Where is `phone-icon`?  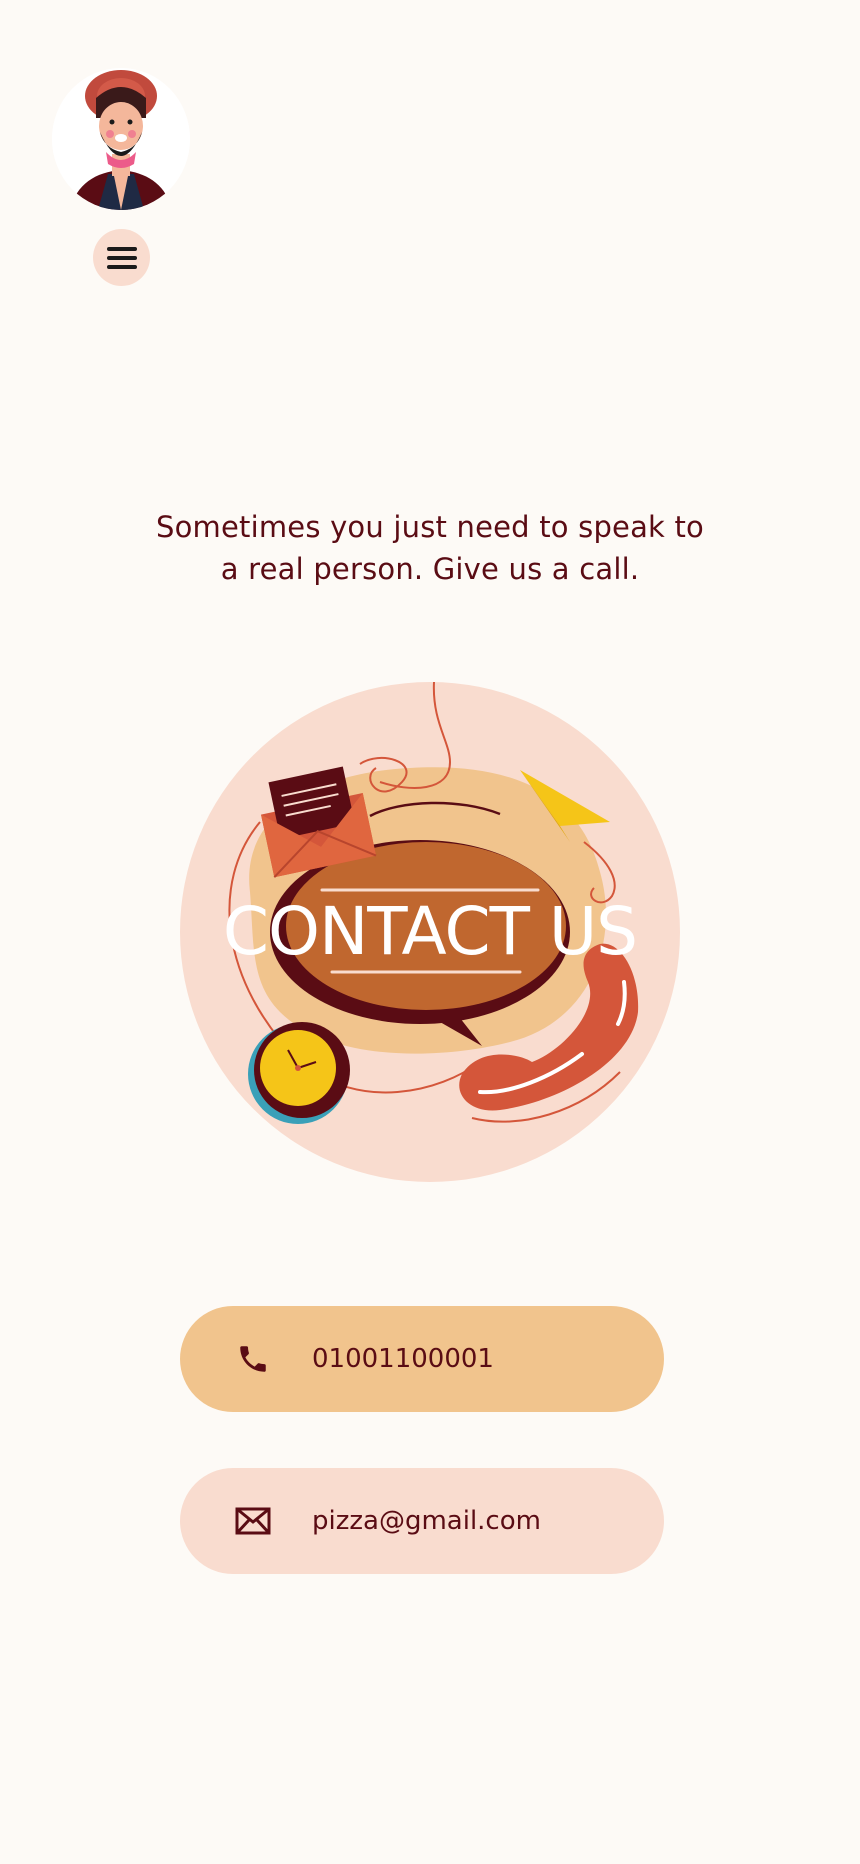 phone-icon is located at coordinates (253, 1359).